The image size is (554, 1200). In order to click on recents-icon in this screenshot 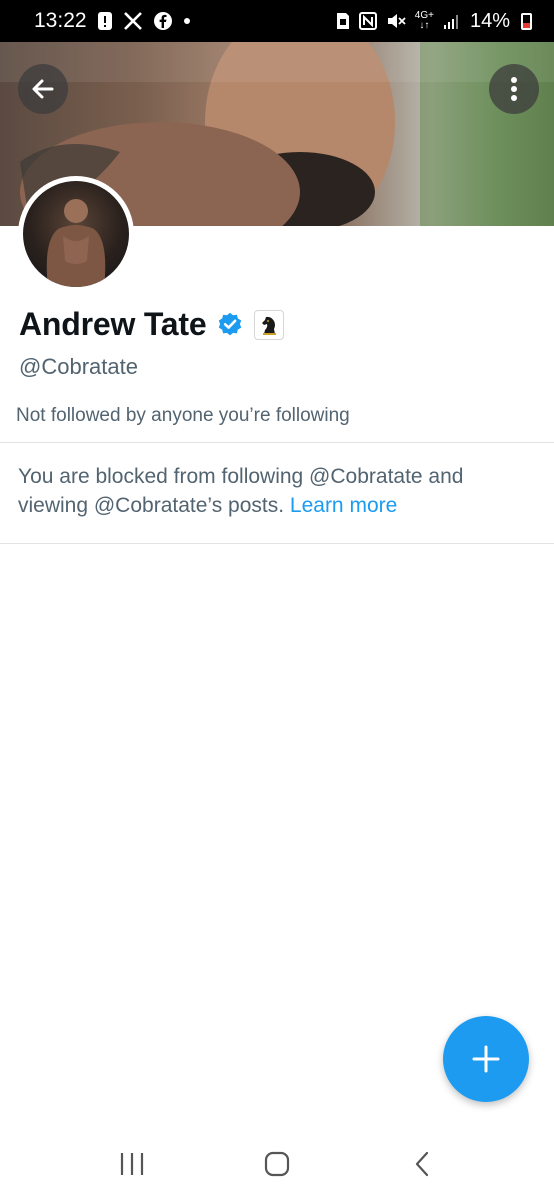, I will do `click(132, 1164)`.